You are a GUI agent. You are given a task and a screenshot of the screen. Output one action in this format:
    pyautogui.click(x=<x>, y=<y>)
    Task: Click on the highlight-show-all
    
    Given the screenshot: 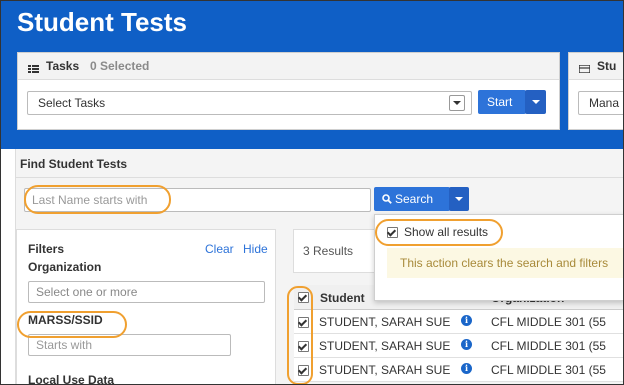 What is the action you would take?
    pyautogui.click(x=439, y=232)
    